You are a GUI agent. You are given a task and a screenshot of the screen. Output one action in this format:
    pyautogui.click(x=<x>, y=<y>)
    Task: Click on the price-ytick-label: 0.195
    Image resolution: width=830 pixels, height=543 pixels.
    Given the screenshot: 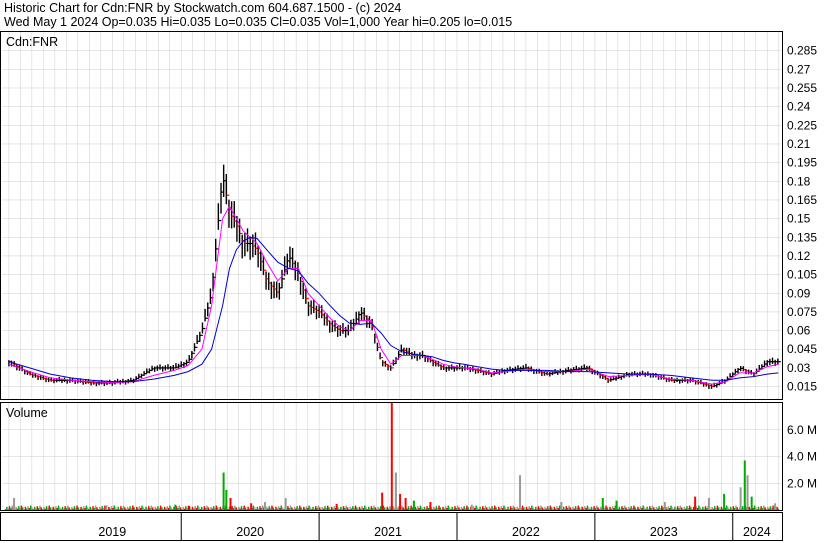 What is the action you would take?
    pyautogui.click(x=802, y=163)
    